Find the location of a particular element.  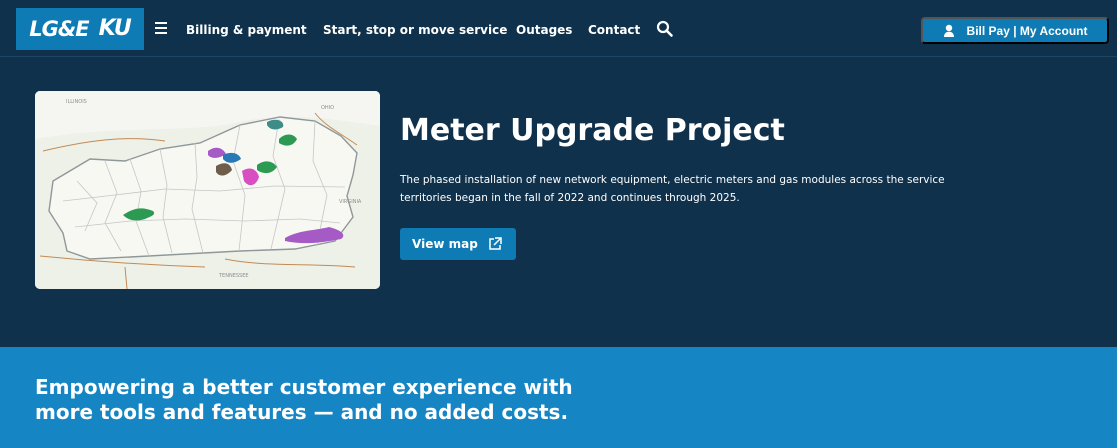

svg-text: OHIO is located at coordinates (327, 108).